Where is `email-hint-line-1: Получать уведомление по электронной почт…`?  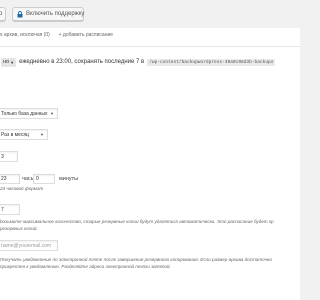
email-hint-line-1: Получать уведомление по электронной почт… is located at coordinates (136, 259).